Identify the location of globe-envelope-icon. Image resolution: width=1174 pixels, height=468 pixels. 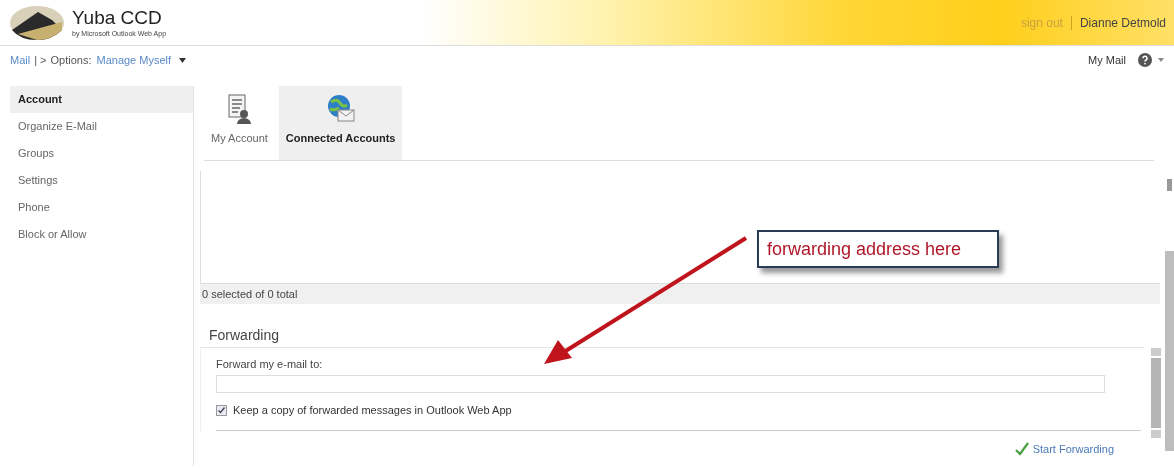
(340, 109).